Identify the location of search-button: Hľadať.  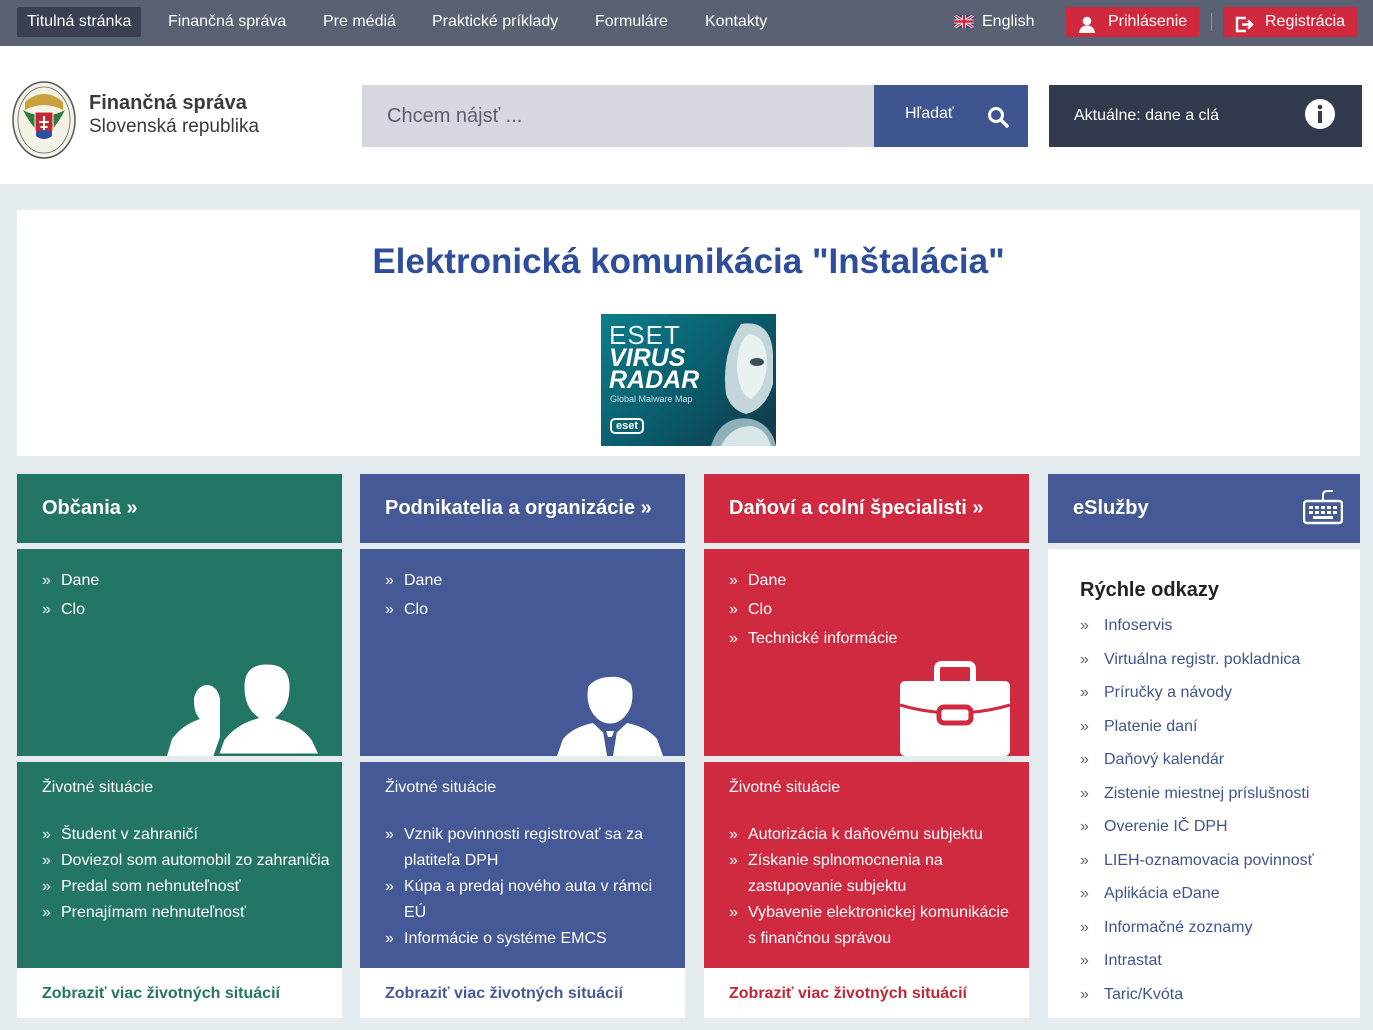
(951, 116).